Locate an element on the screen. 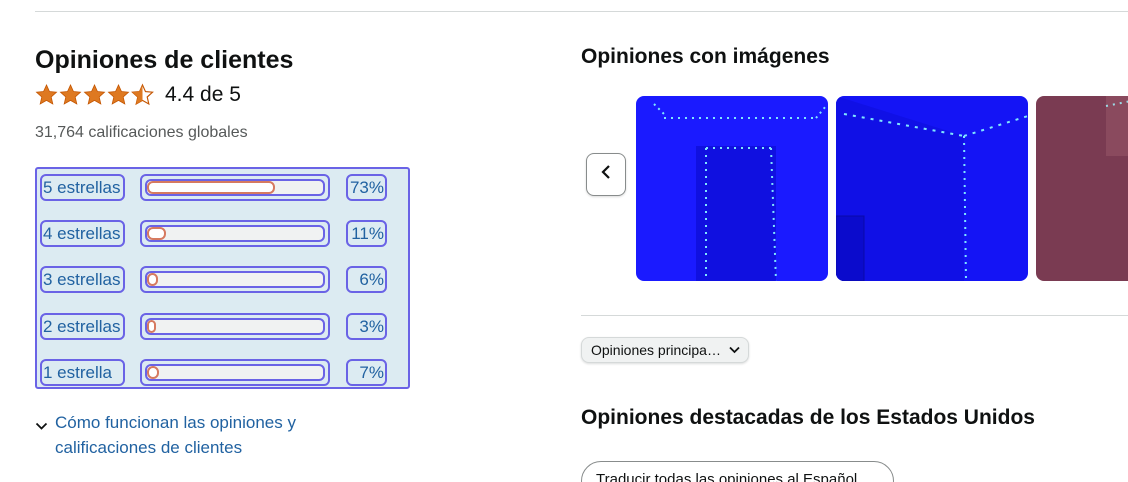  histogram-percent: 3% is located at coordinates (366, 326).